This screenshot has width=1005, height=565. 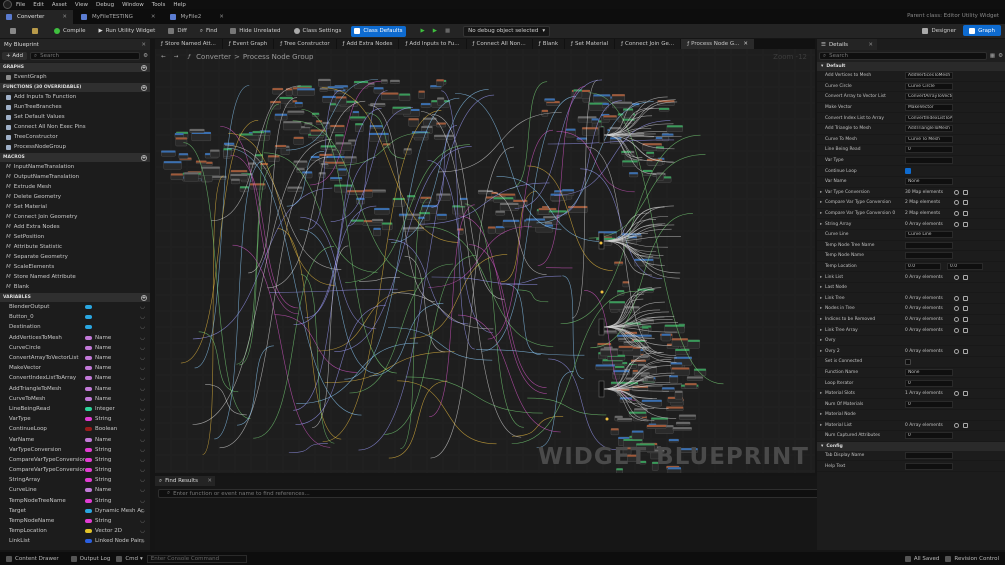 What do you see at coordinates (38, 5) in the screenshot?
I see `menu-item-edit: Edit` at bounding box center [38, 5].